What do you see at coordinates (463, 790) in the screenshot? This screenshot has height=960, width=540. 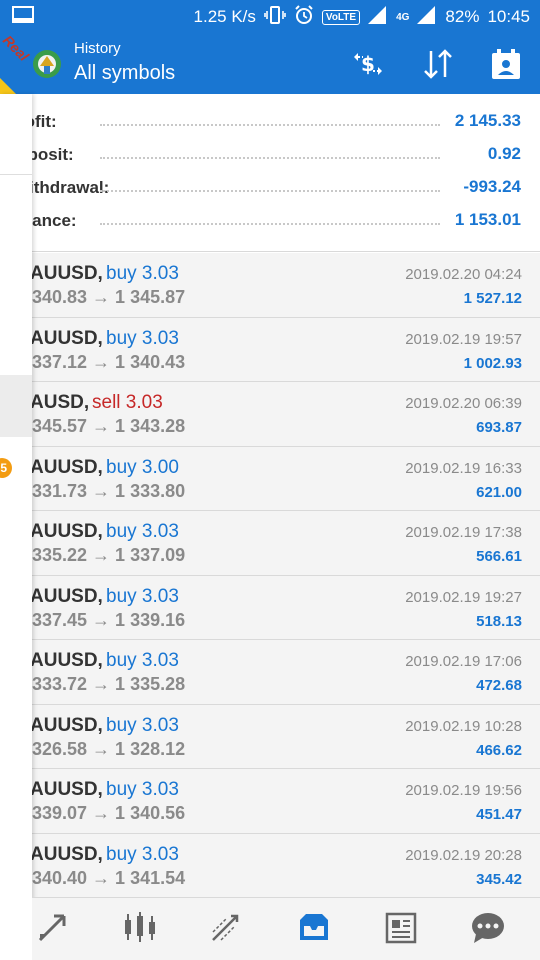 I see `deal-time: 2019.02.19 19:56` at bounding box center [463, 790].